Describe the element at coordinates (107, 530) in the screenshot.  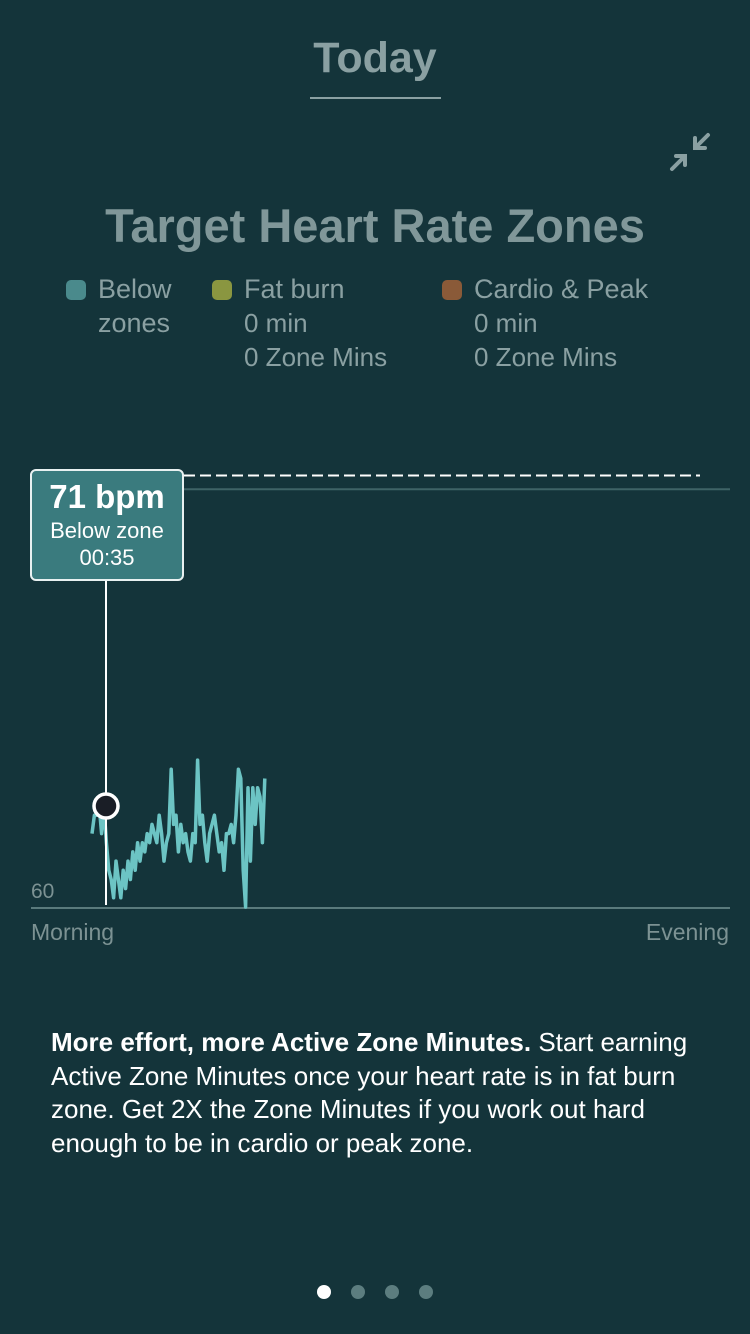
I see `tooltip-zone: Below zone` at that location.